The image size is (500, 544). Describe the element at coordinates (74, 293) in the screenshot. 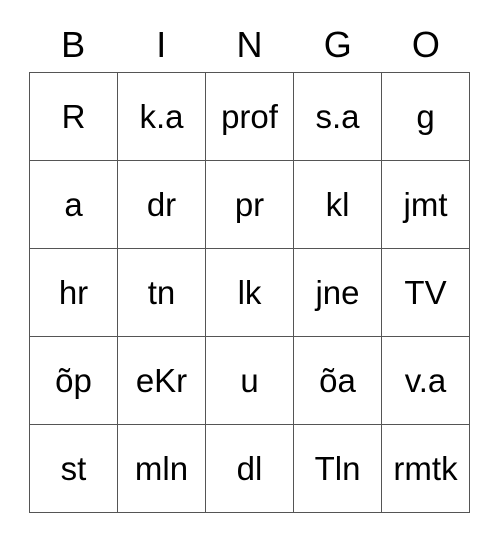

I see `bingo-cell: hr` at that location.